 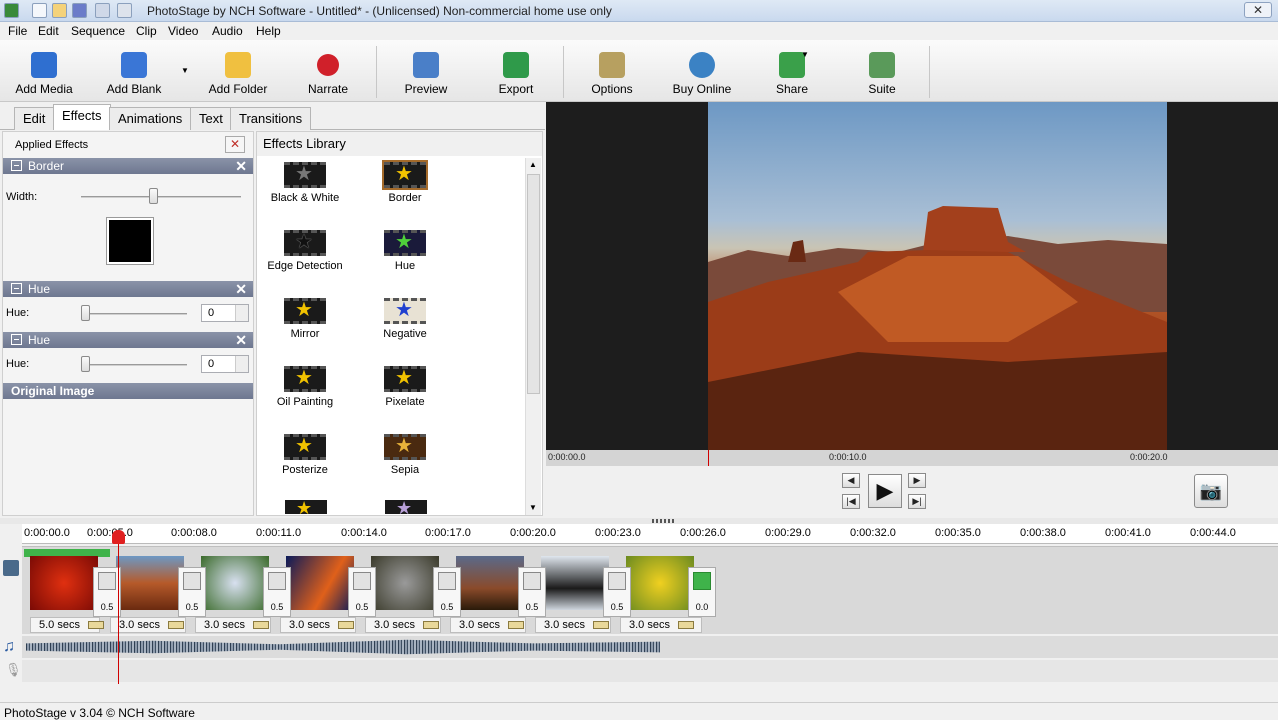 I want to click on menu-edit: Edit, so click(x=48, y=31).